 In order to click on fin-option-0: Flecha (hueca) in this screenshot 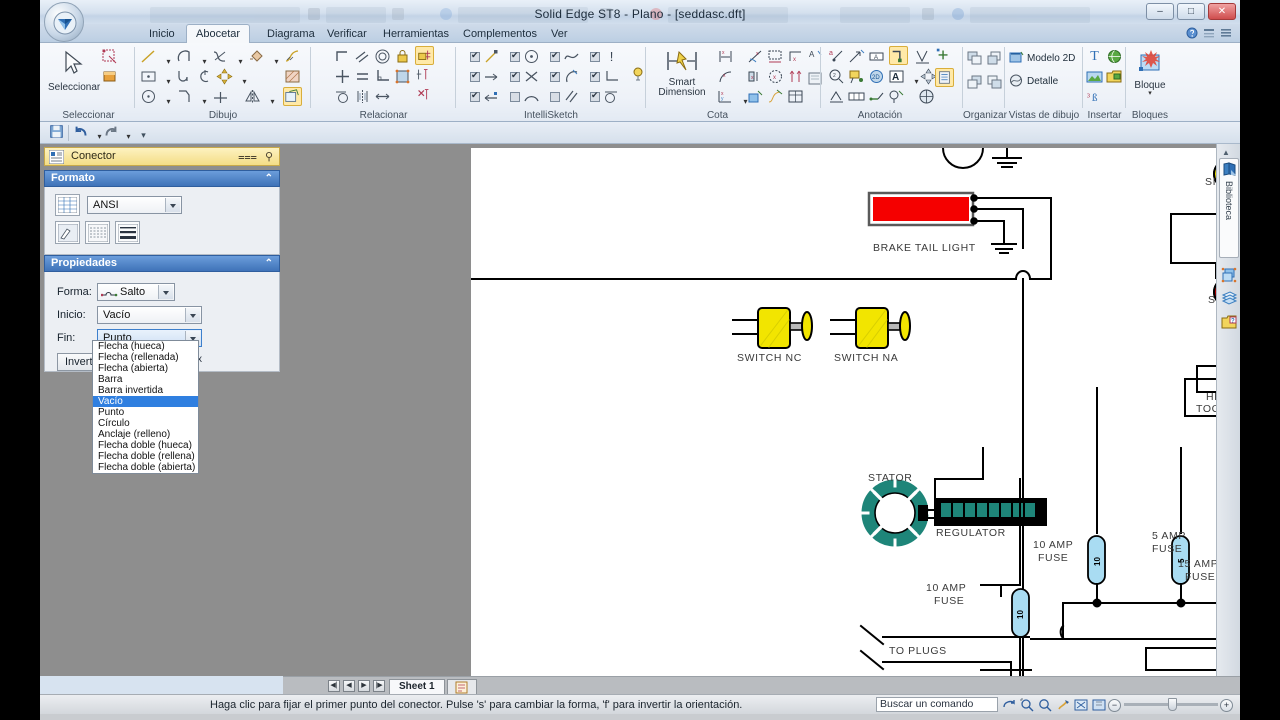, I will do `click(145, 346)`.